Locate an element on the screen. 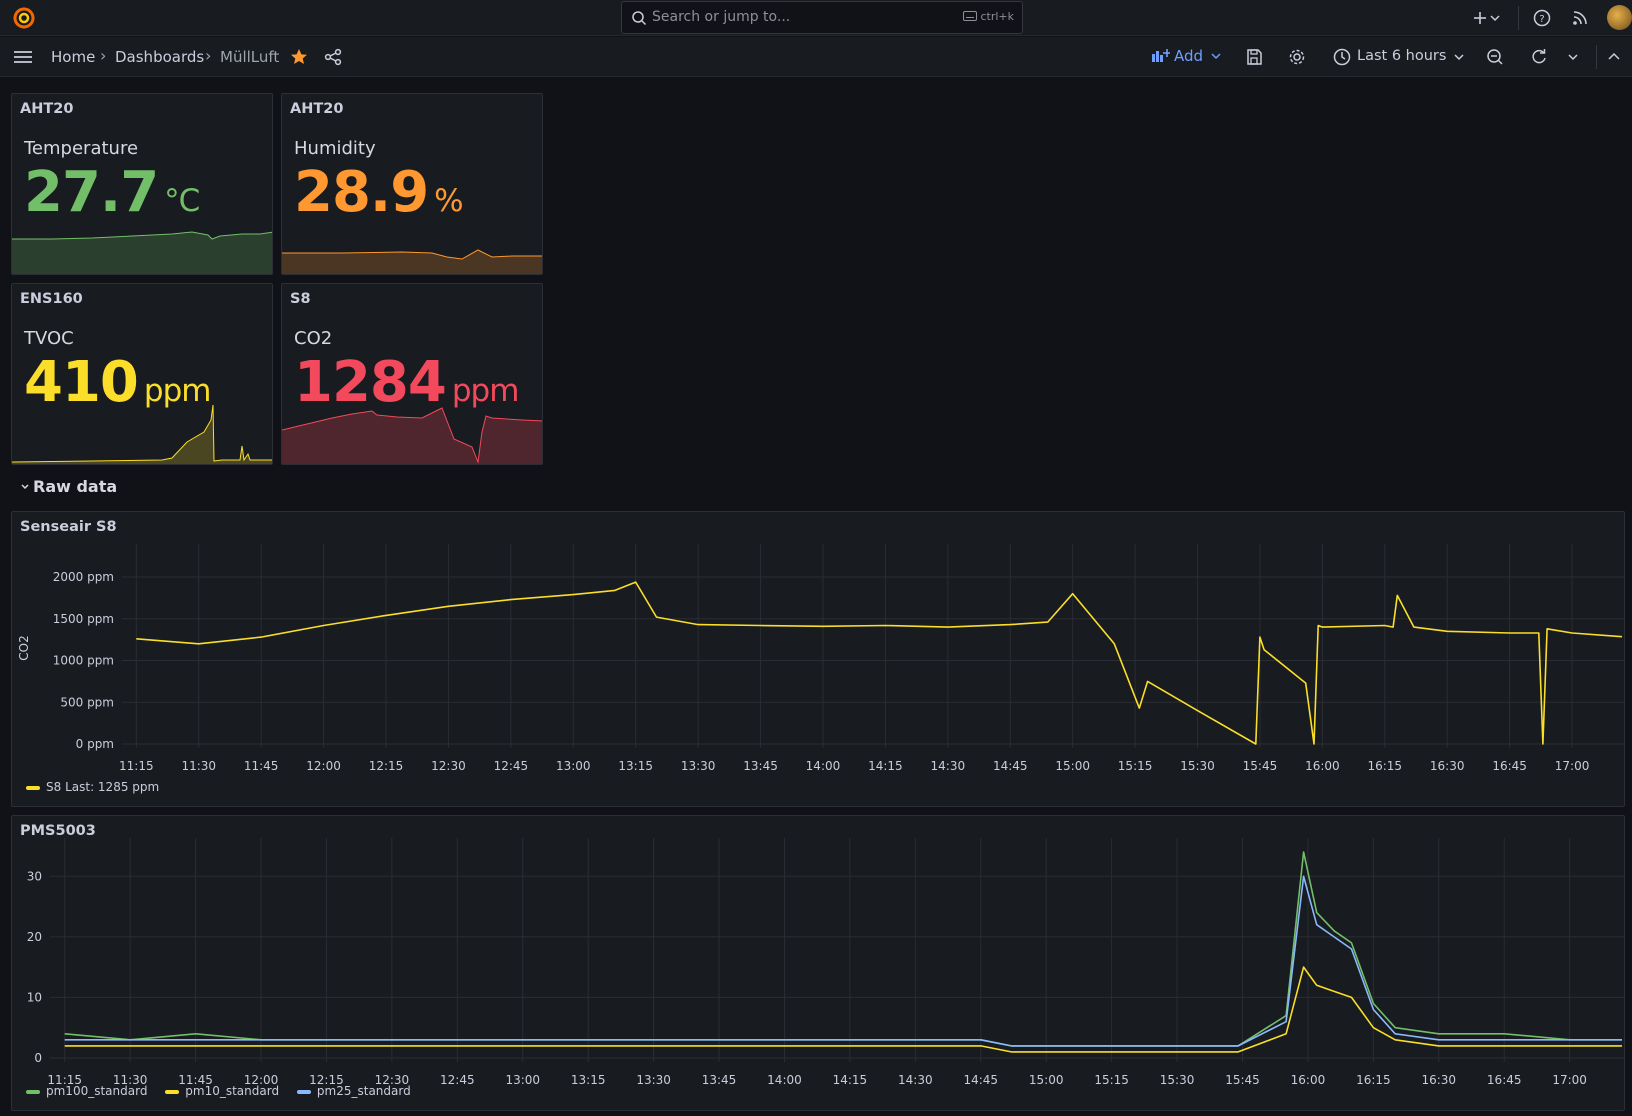 The width and height of the screenshot is (1632, 1116). x-tick-label: 12:00 is located at coordinates (323, 766).